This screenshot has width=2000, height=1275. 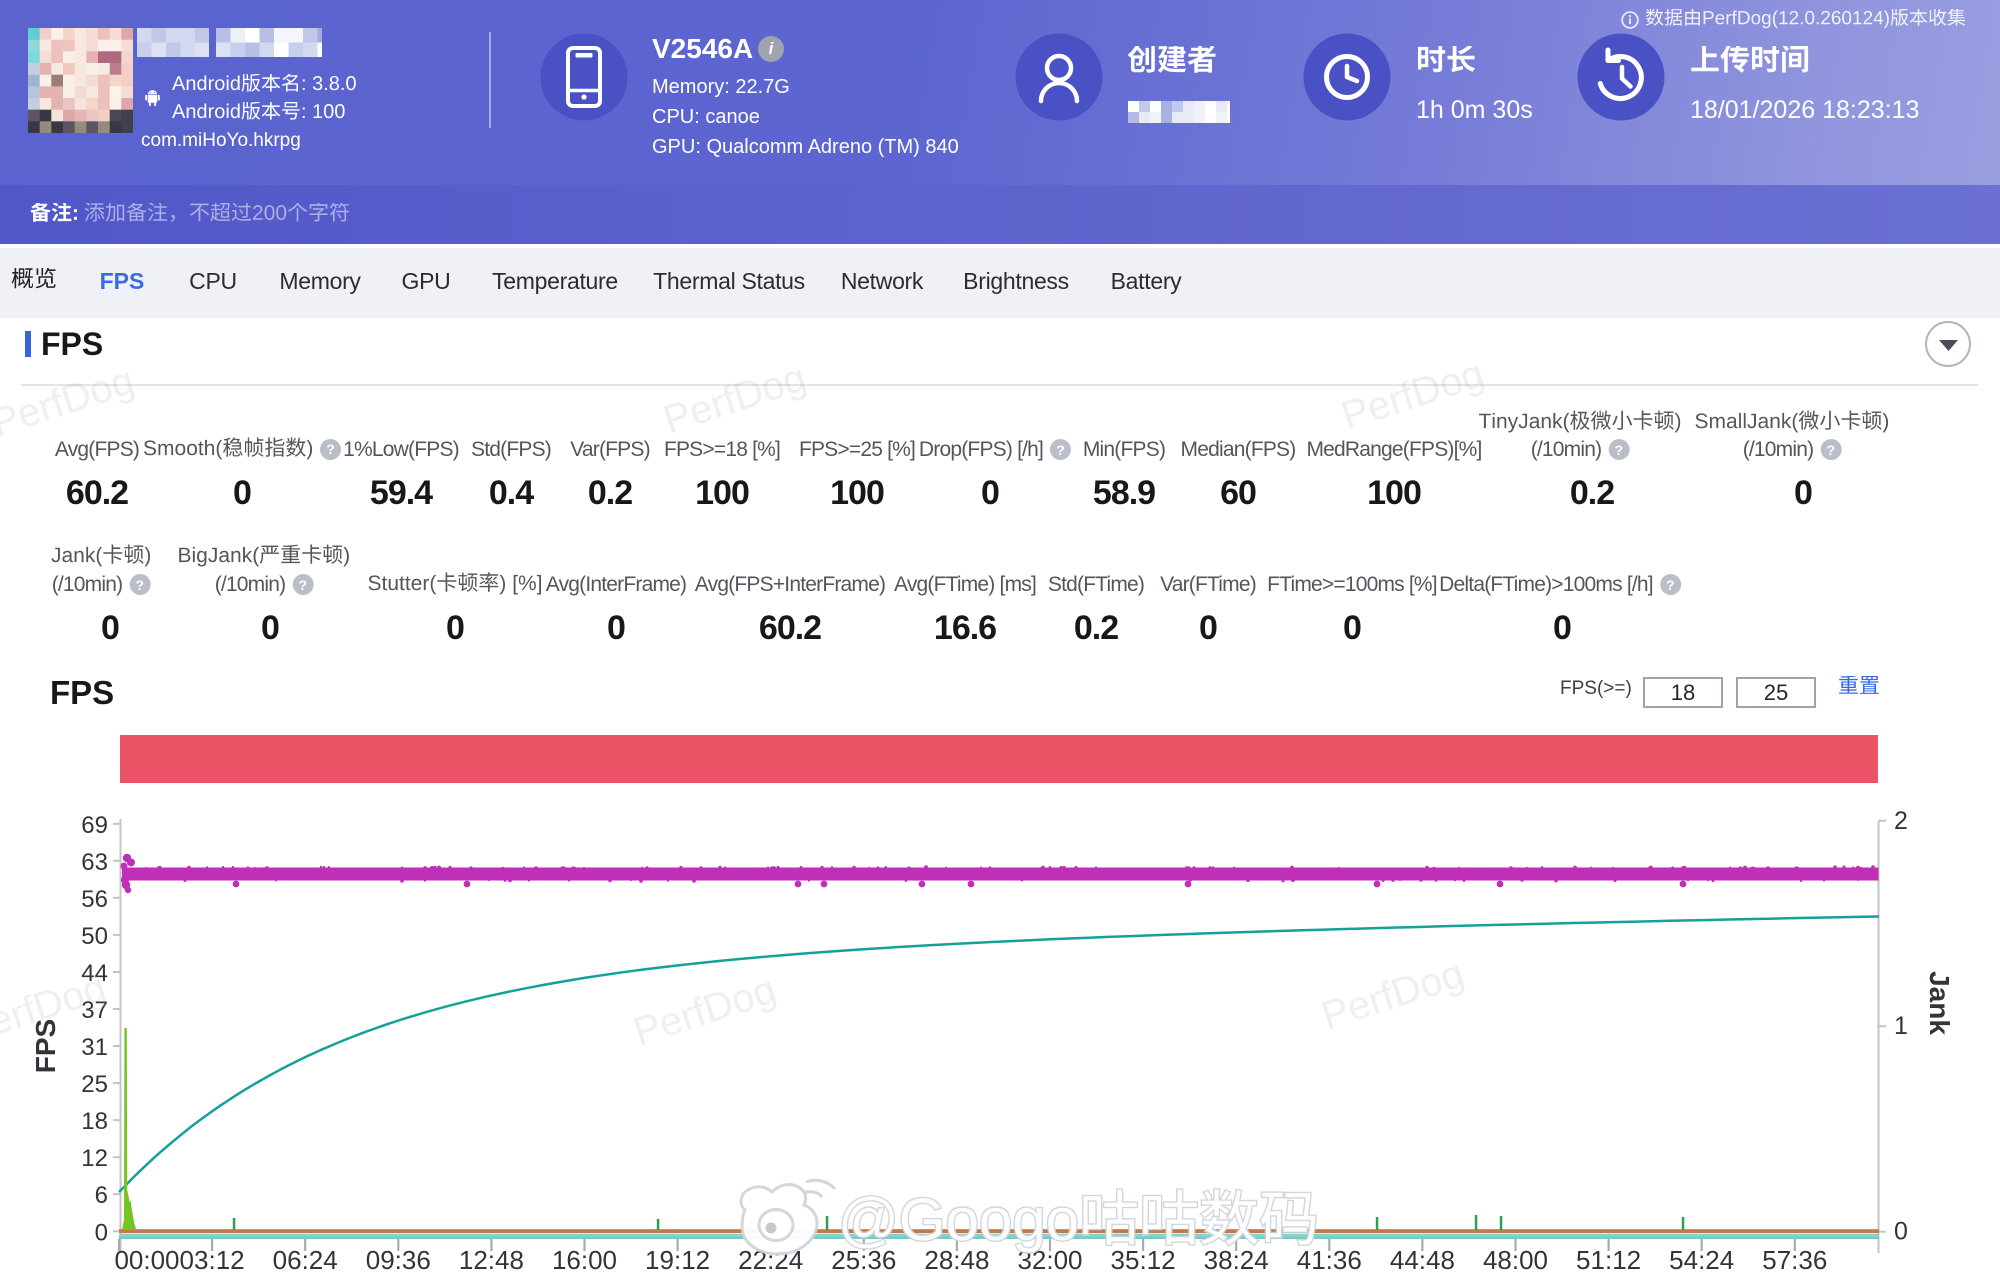 I want to click on svg-text: 6, so click(x=101, y=1195).